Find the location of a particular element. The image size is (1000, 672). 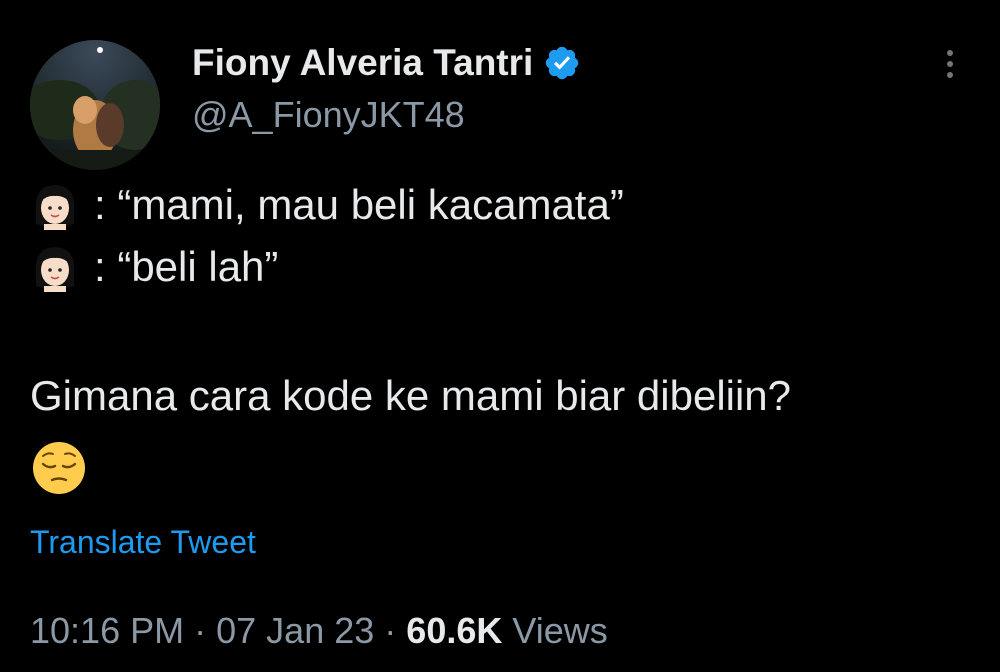

tweet-time: 10:16 PM is located at coordinates (107, 630).